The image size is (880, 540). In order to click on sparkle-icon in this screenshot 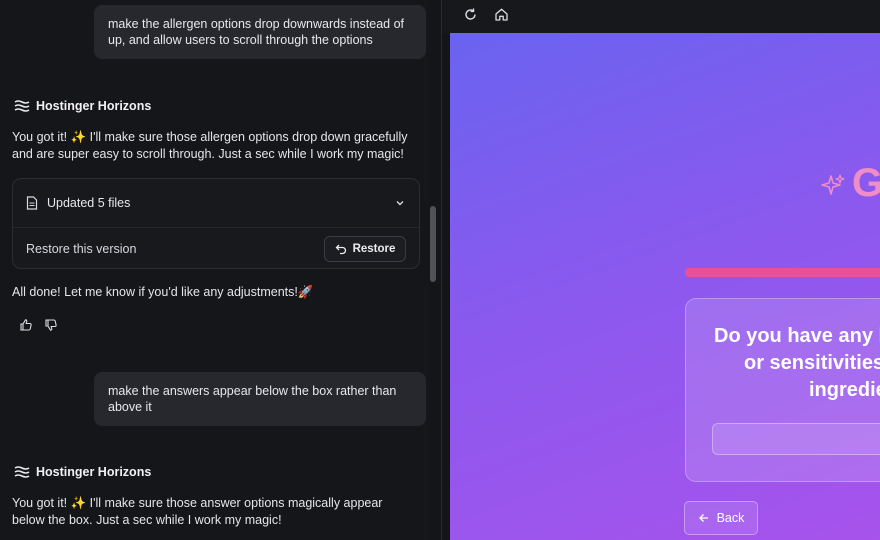, I will do `click(833, 184)`.